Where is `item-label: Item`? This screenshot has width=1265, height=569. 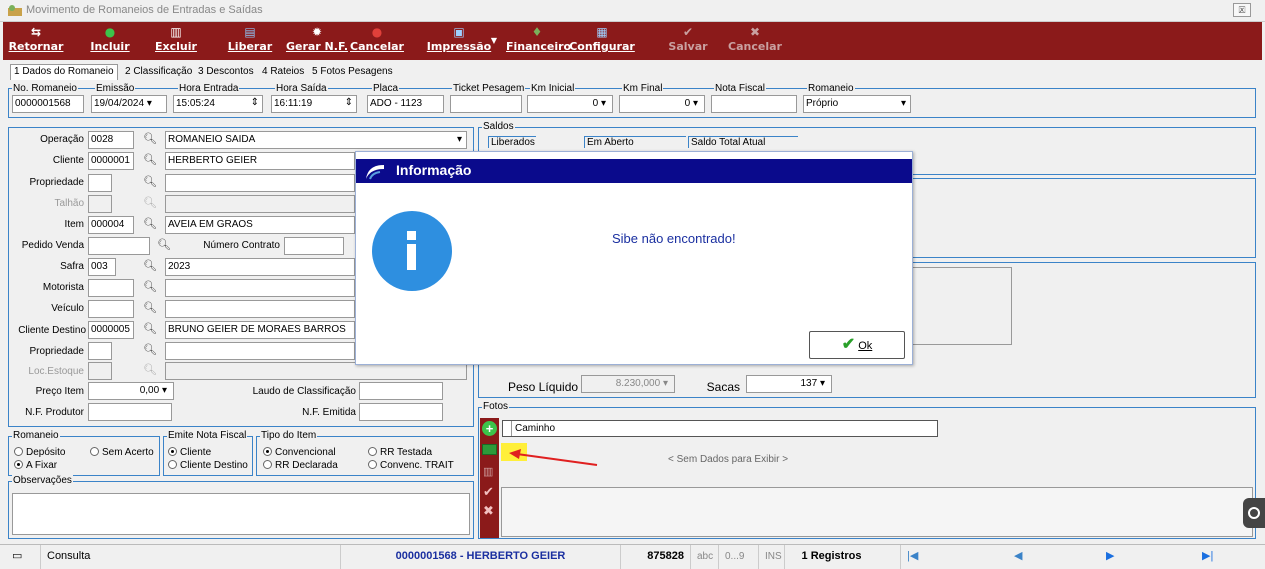
item-label: Item is located at coordinates (74, 224).